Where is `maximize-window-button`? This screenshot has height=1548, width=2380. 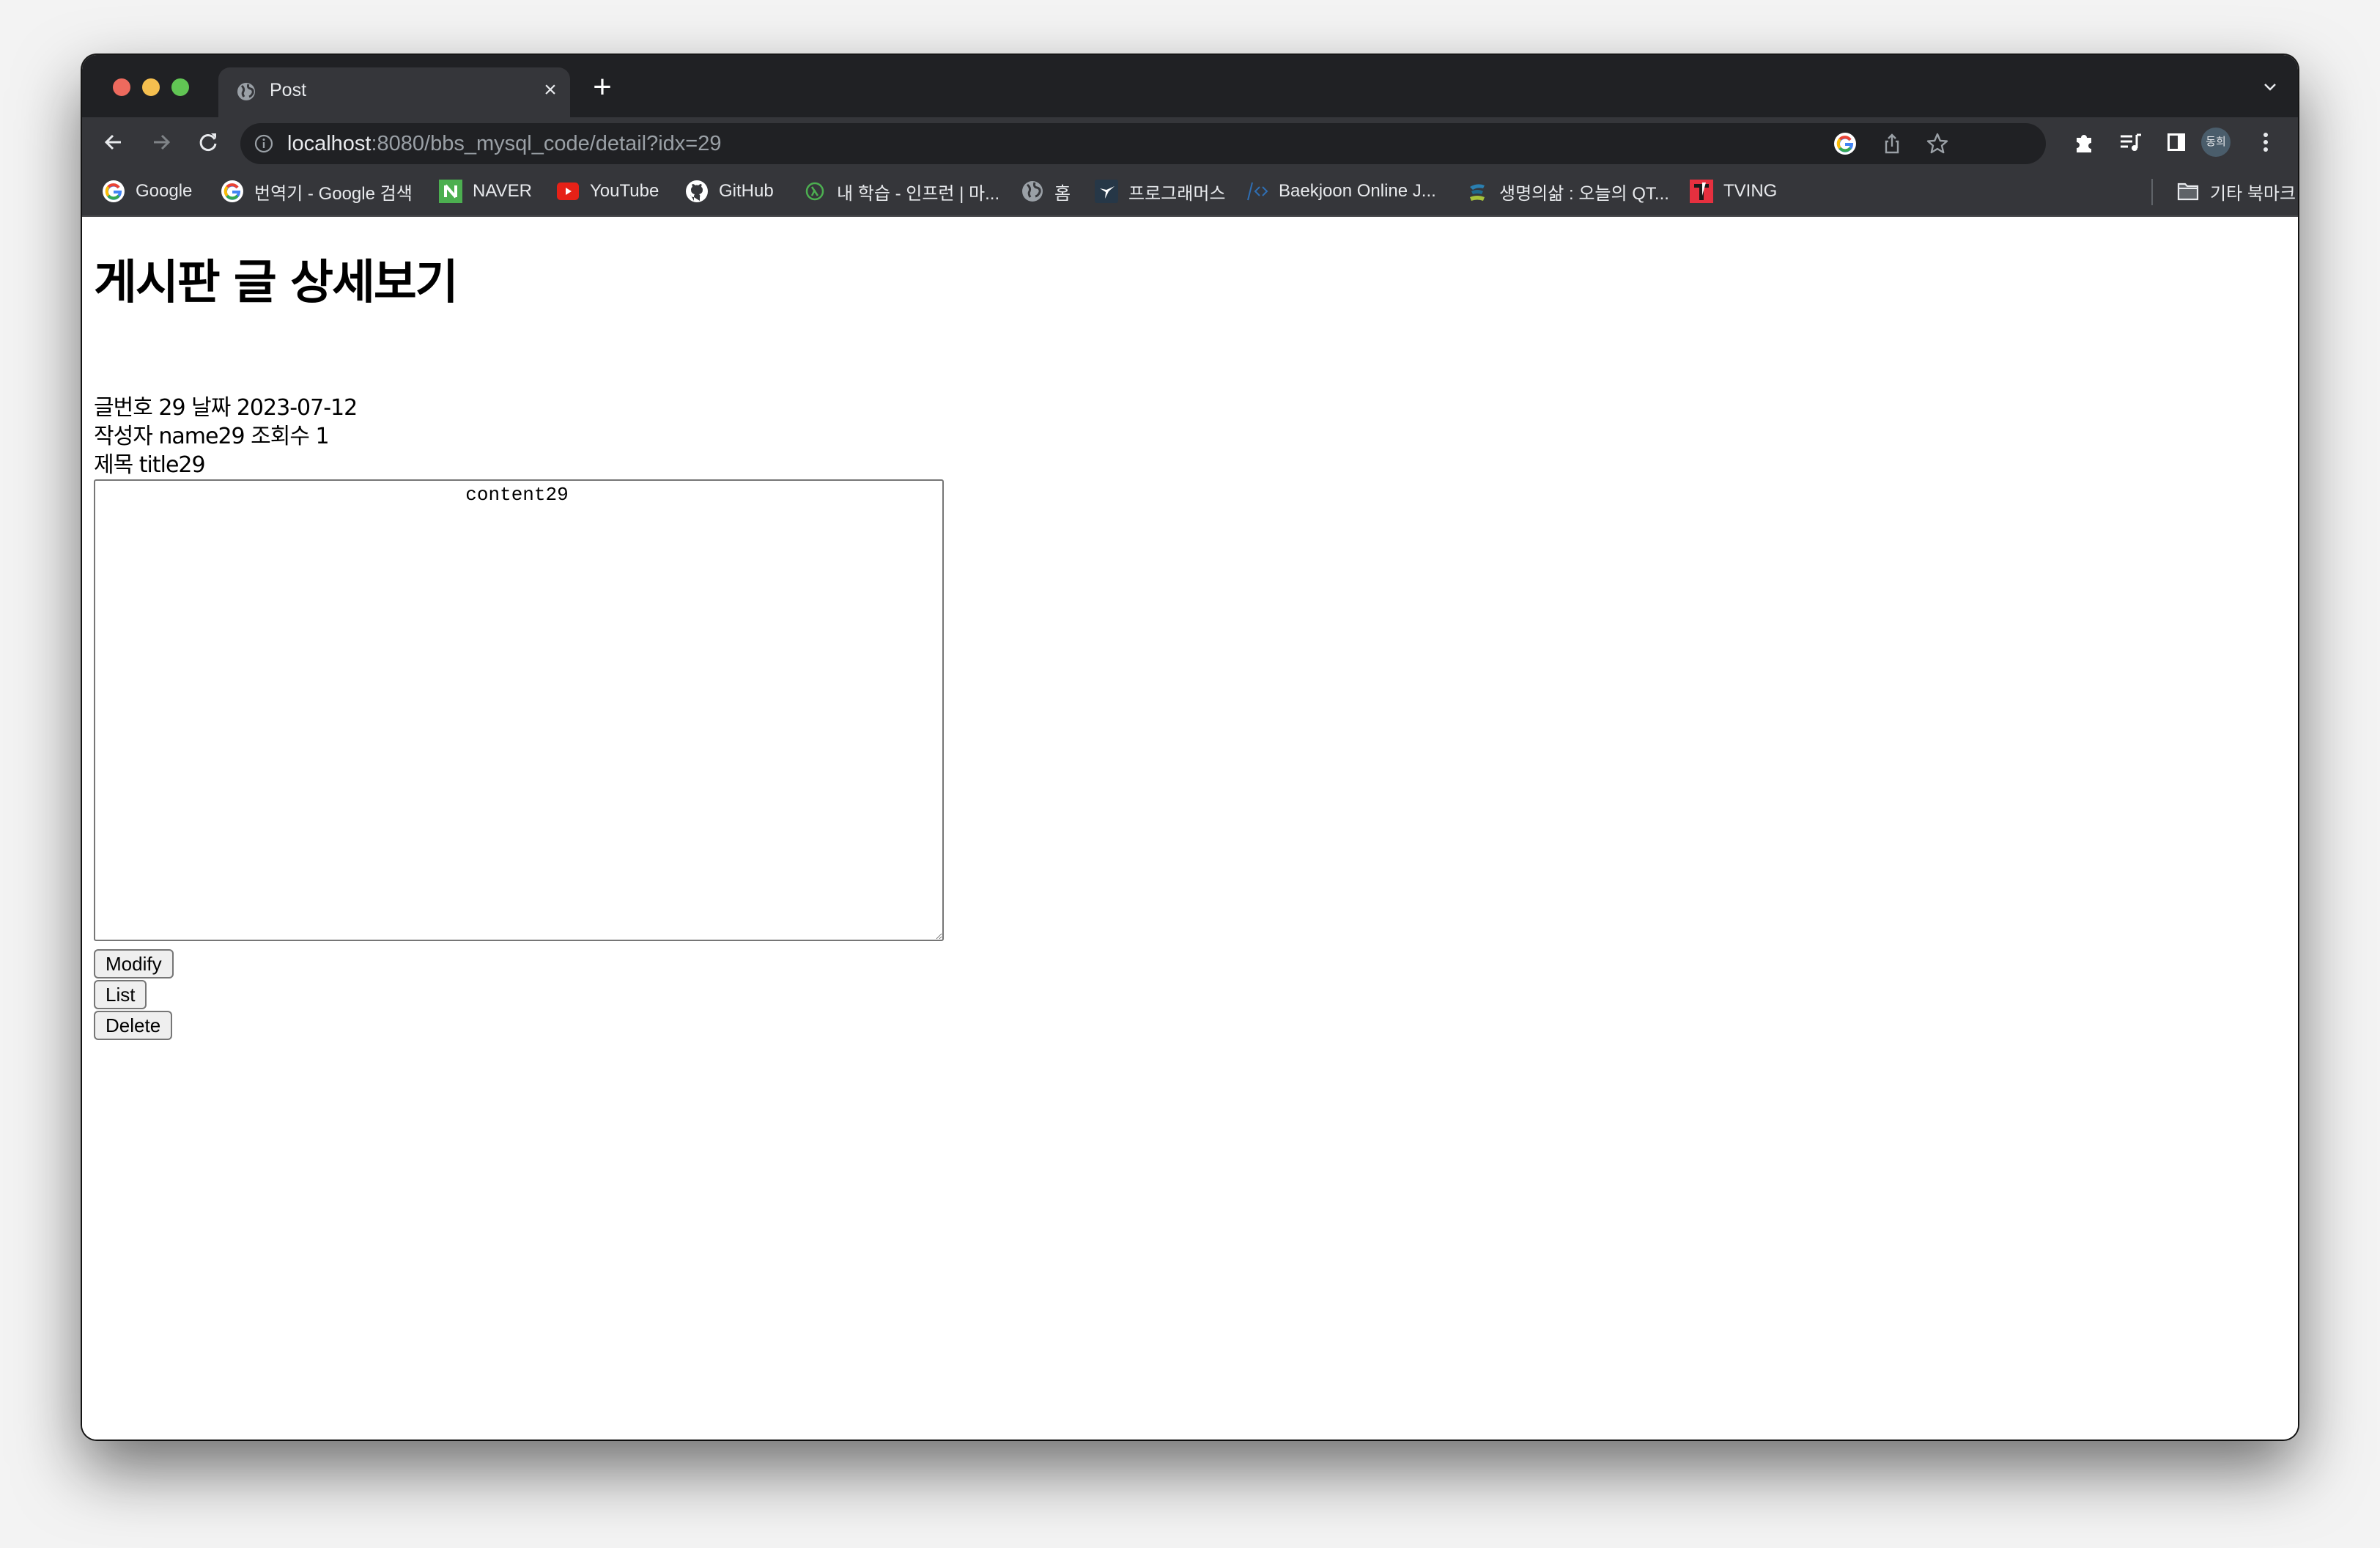 maximize-window-button is located at coordinates (180, 87).